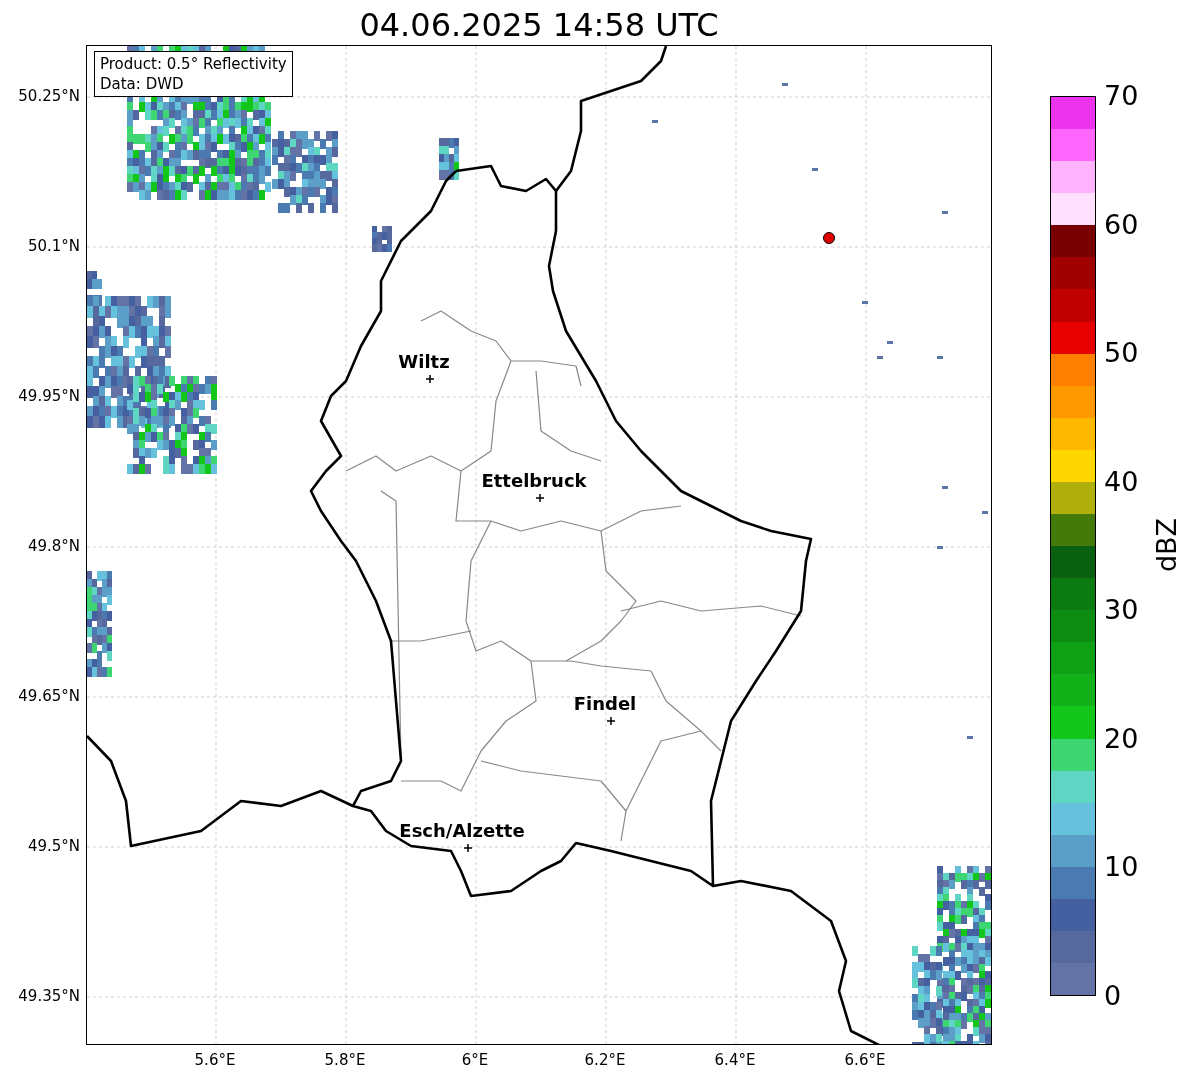 Image resolution: width=1184 pixels, height=1081 pixels. What do you see at coordinates (193, 64) in the screenshot?
I see `info-text: Product: 0.5° Reflectivity` at bounding box center [193, 64].